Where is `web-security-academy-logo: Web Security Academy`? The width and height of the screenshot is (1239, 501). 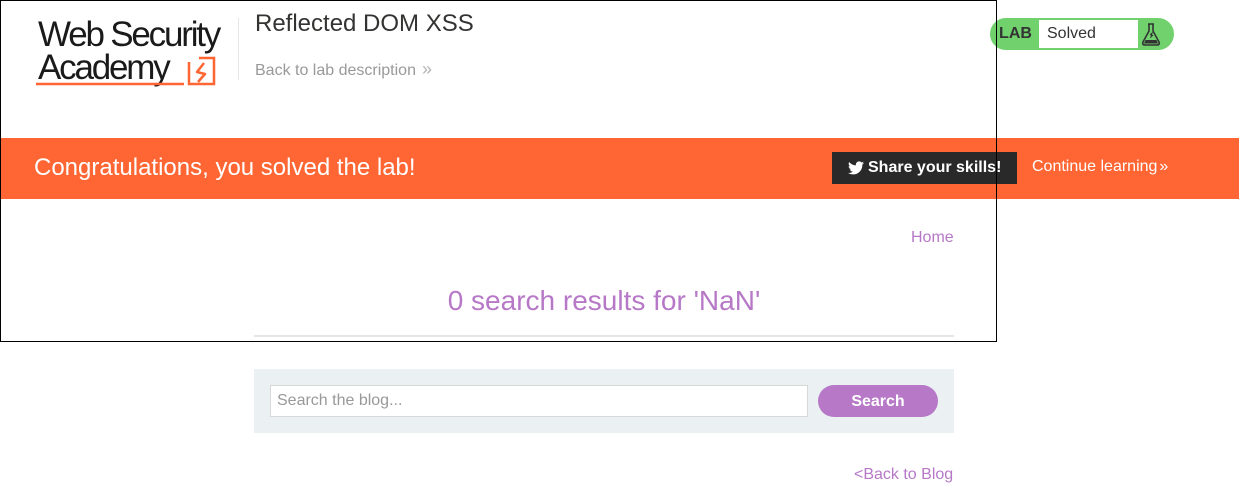 web-security-academy-logo: Web Security Academy is located at coordinates (136, 53).